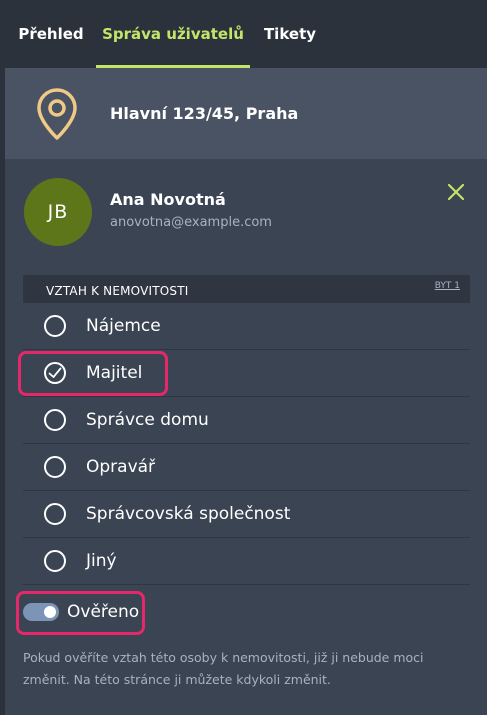 This screenshot has width=487, height=715. What do you see at coordinates (173, 34) in the screenshot?
I see `tab-sprava-uzivatelu: Správa uživatelů` at bounding box center [173, 34].